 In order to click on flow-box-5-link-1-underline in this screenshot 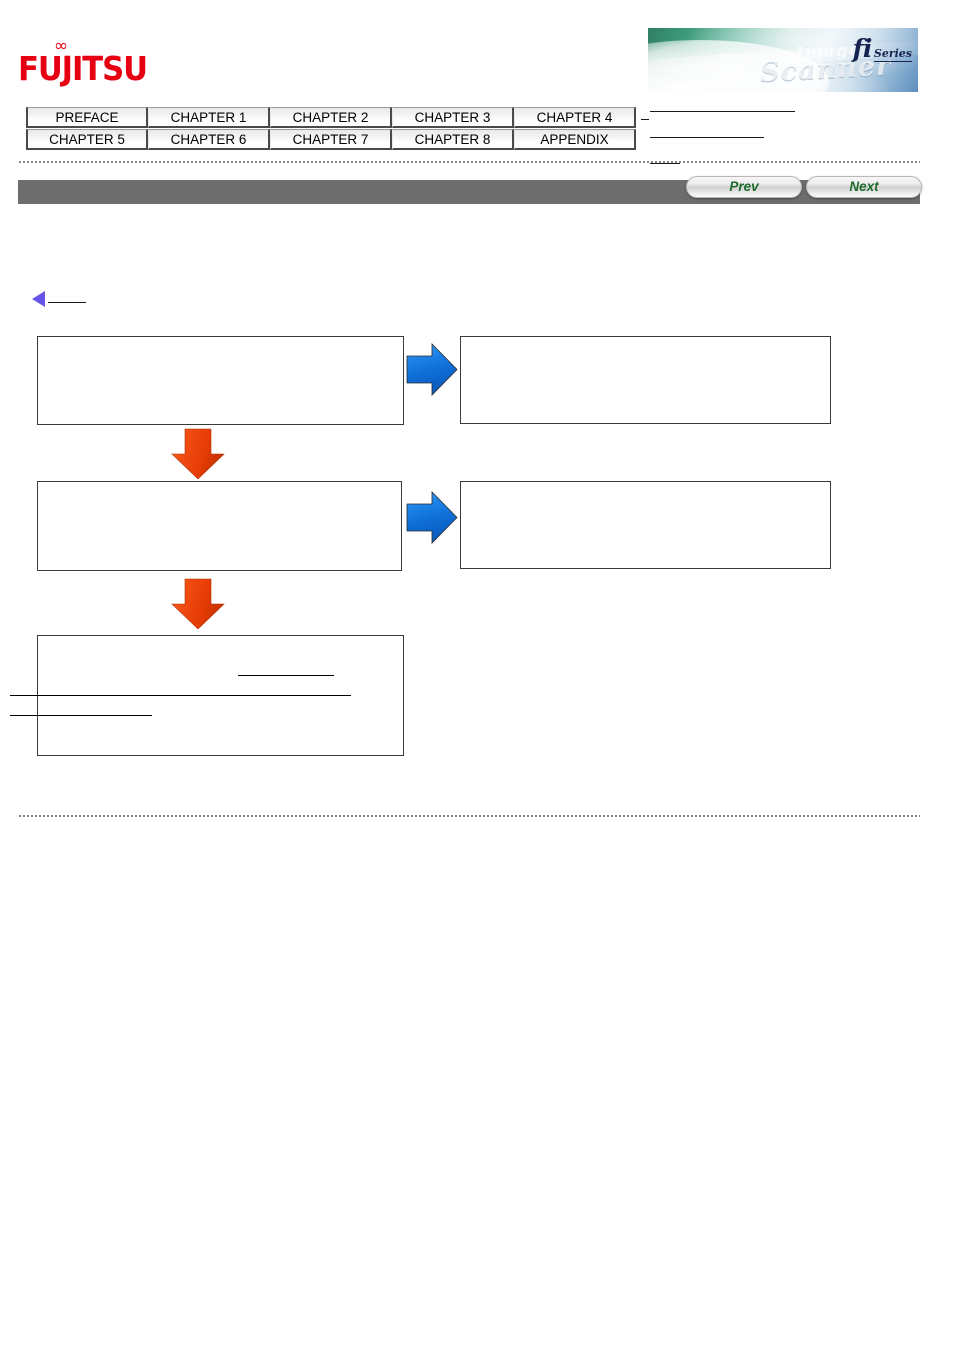, I will do `click(286, 675)`.